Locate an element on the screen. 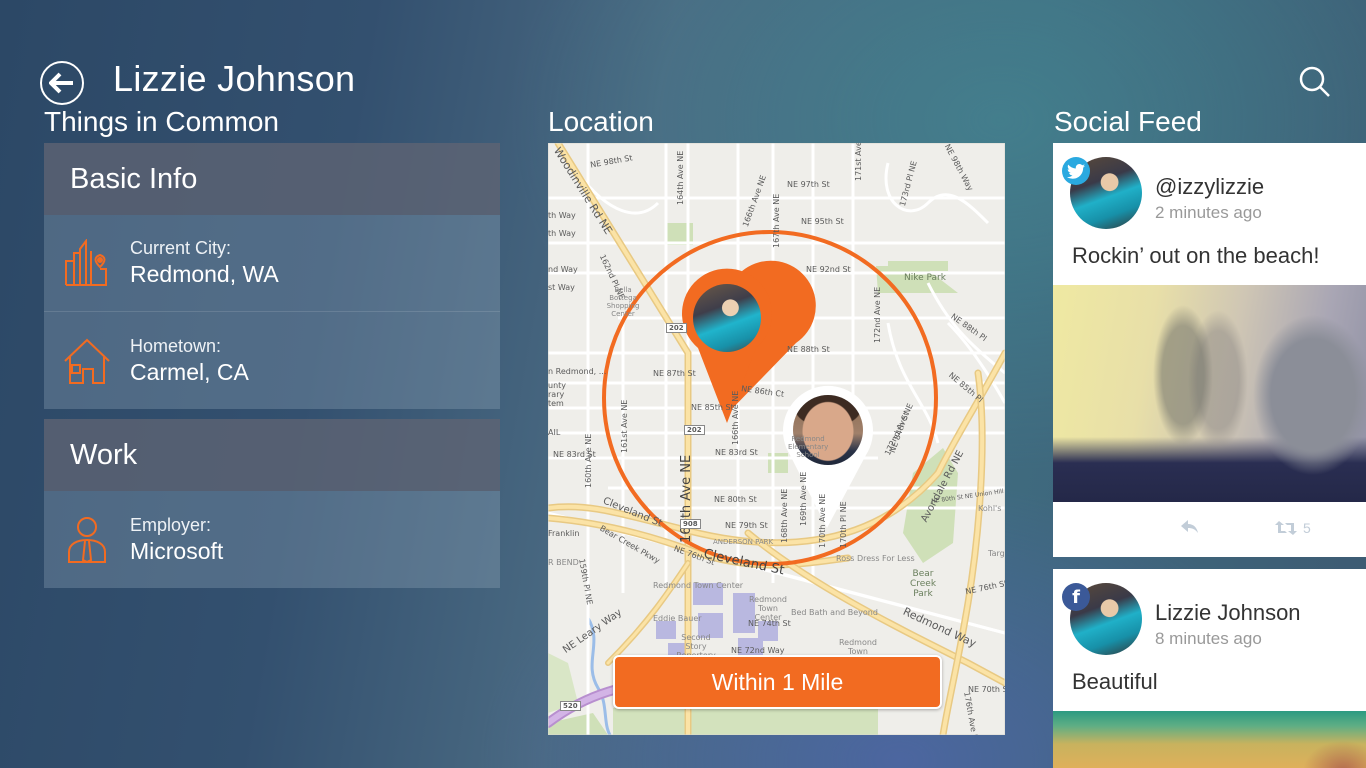 Image resolution: width=1366 pixels, height=768 pixels. search-icon is located at coordinates (1314, 81).